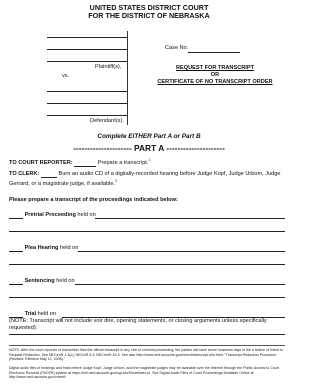  What do you see at coordinates (48, 175) in the screenshot?
I see `clerk-checkbox` at bounding box center [48, 175].